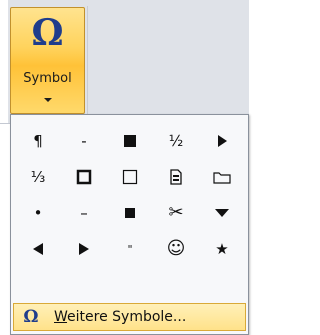 This screenshot has width=320, height=335. I want to click on smiley-icon: ☺, so click(176, 248).